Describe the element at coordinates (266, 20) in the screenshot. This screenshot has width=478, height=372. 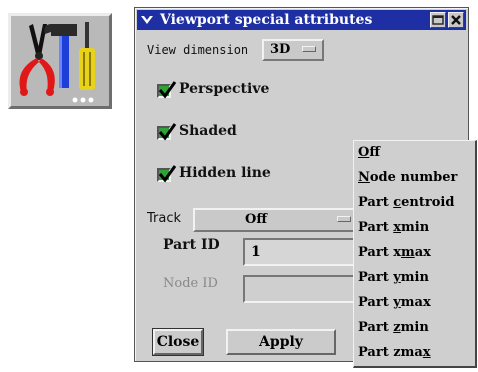
I see `window-title: Viewport special attributes` at that location.